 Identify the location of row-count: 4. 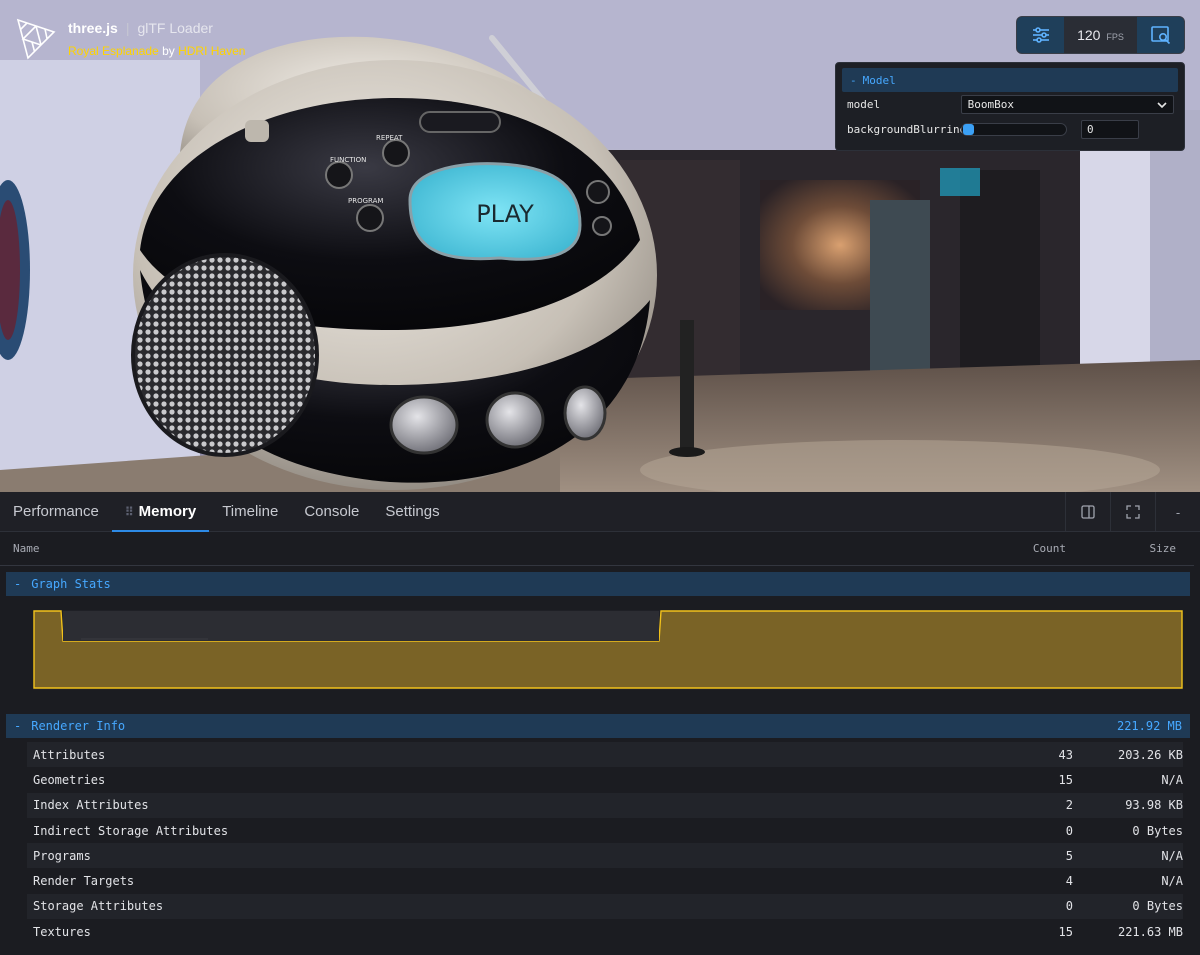
(1069, 881).